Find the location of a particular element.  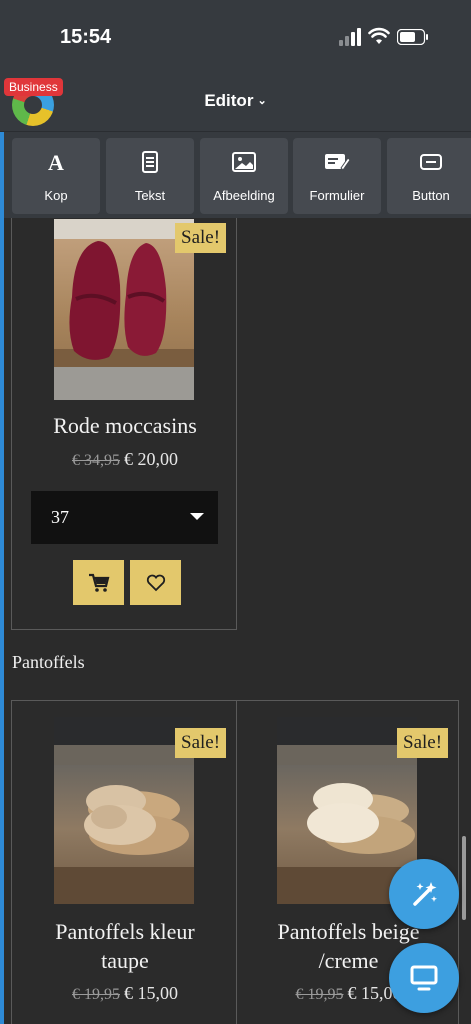

size-select-value: 37 is located at coordinates (60, 517).